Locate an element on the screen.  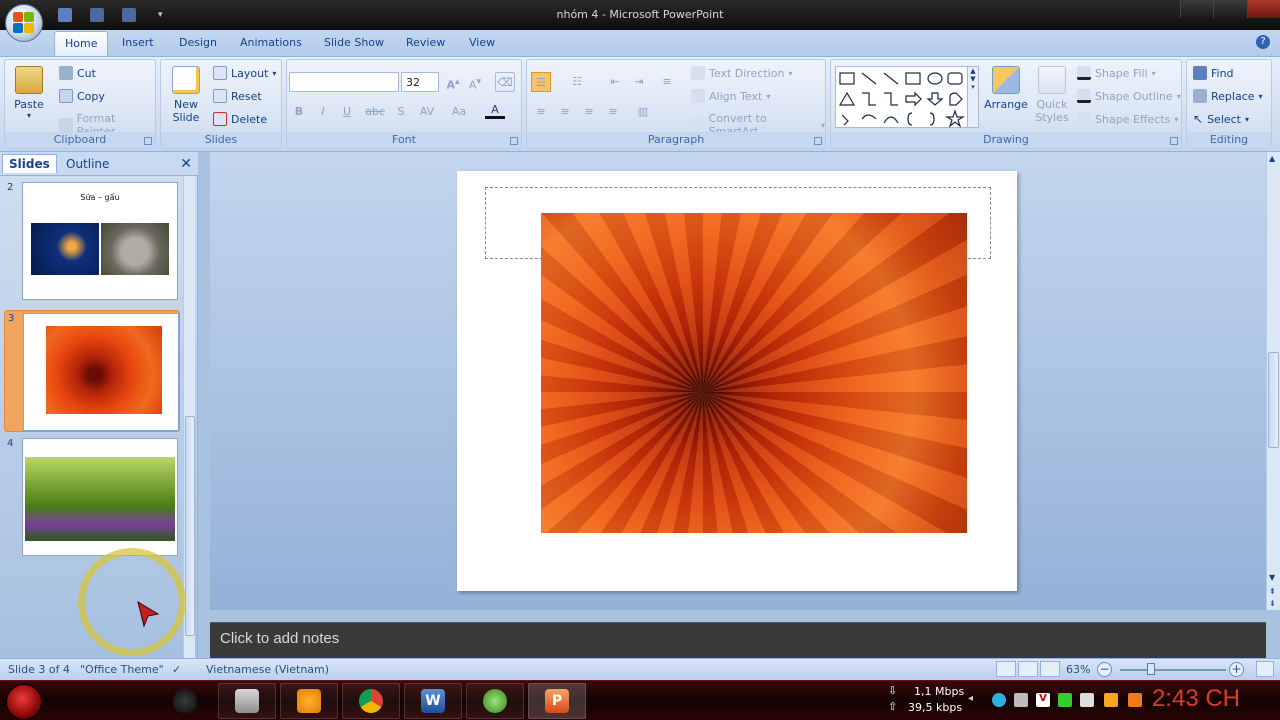
clear-formatting-button: ⌫ is located at coordinates (505, 82).